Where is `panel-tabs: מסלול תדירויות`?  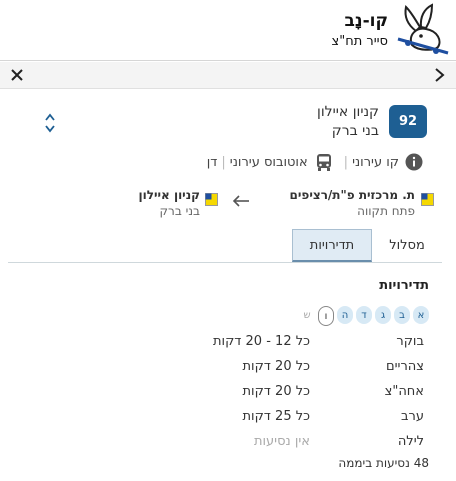
panel-tabs: מסלול תדירויות is located at coordinates (228, 245).